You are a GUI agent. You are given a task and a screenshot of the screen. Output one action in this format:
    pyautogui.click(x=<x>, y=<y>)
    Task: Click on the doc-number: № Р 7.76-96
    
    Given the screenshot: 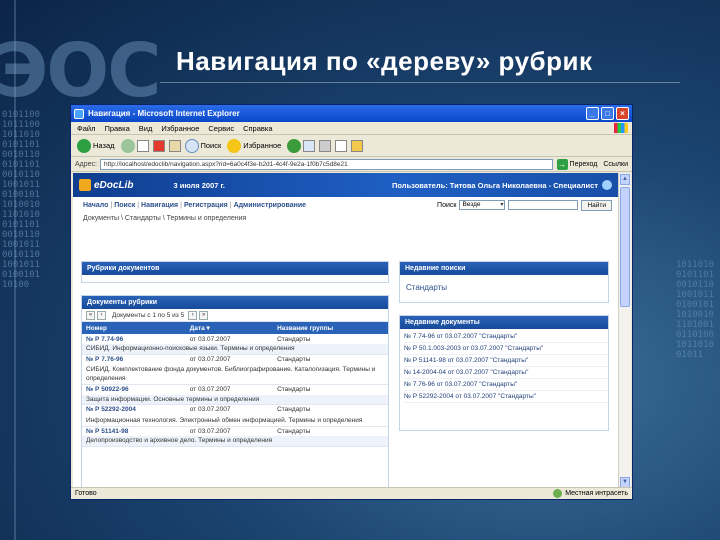 What is the action you would take?
    pyautogui.click(x=134, y=359)
    